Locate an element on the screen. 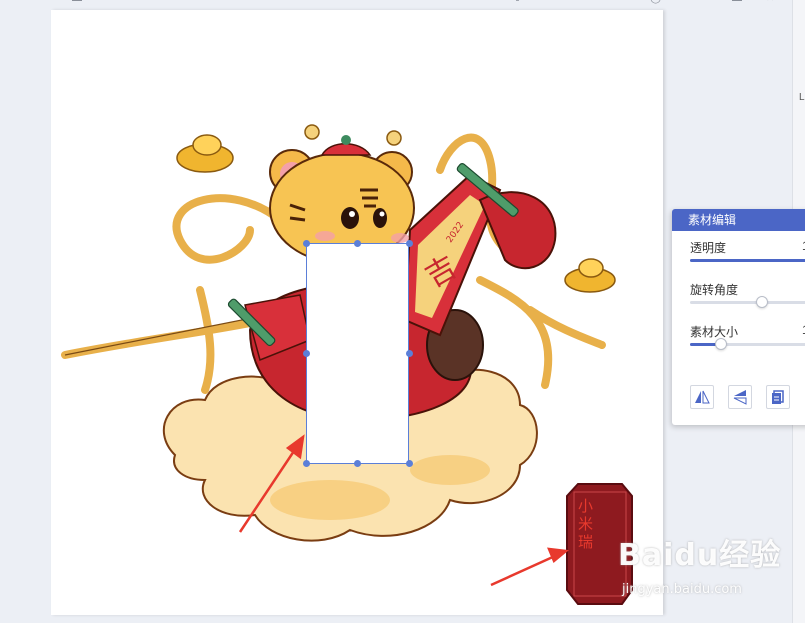 Image resolution: width=805 pixels, height=623 pixels. annotation-arrow-right is located at coordinates (530, 567).